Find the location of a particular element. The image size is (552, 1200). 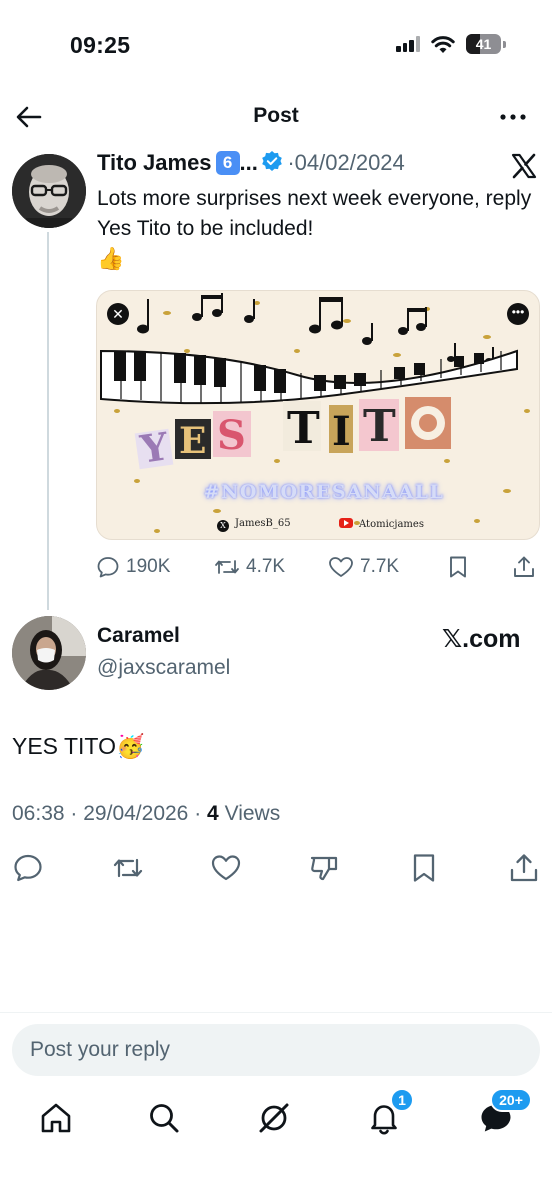

parent-bookmark-action is located at coordinates (461, 567).